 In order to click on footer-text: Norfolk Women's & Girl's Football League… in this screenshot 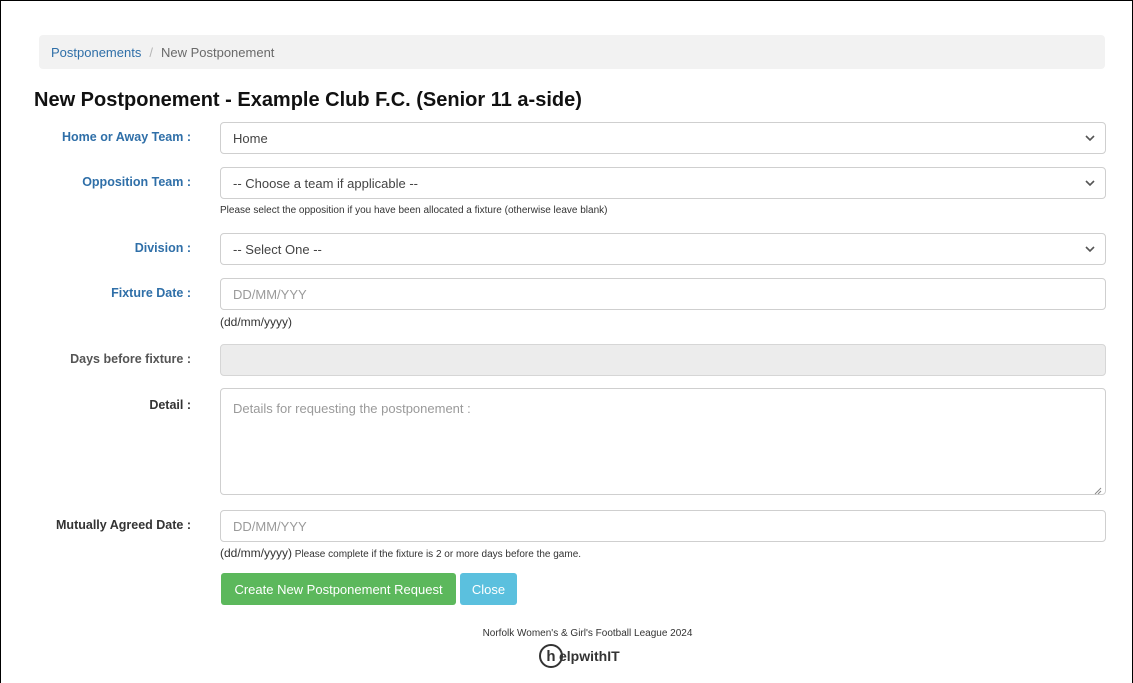, I will do `click(587, 633)`.